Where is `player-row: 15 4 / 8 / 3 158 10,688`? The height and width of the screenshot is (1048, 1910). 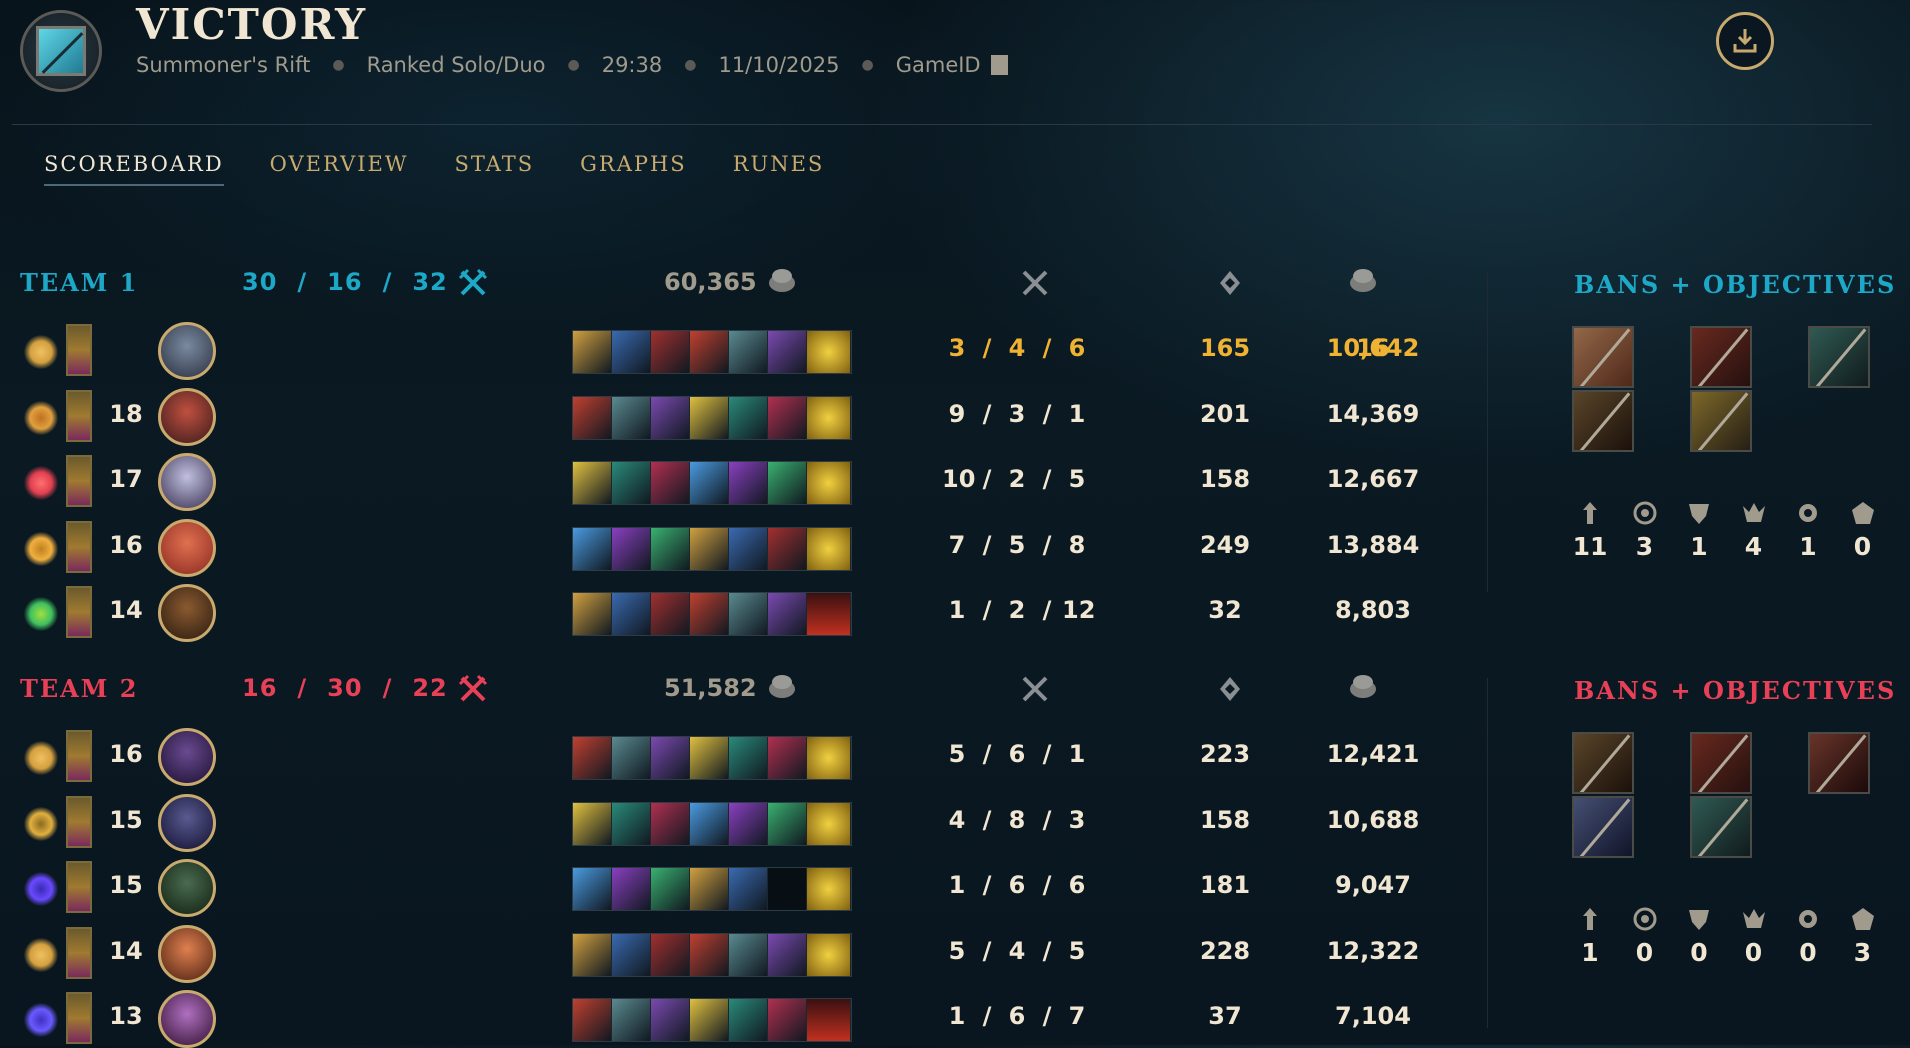
player-row: 15 4 / 8 / 3 158 10,688 is located at coordinates (745, 822).